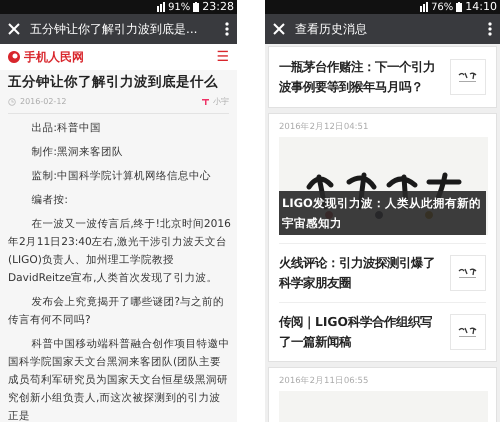 This screenshot has width=500, height=422. I want to click on article-title: 五分钟让你了解引力波到底是什么, so click(113, 82).